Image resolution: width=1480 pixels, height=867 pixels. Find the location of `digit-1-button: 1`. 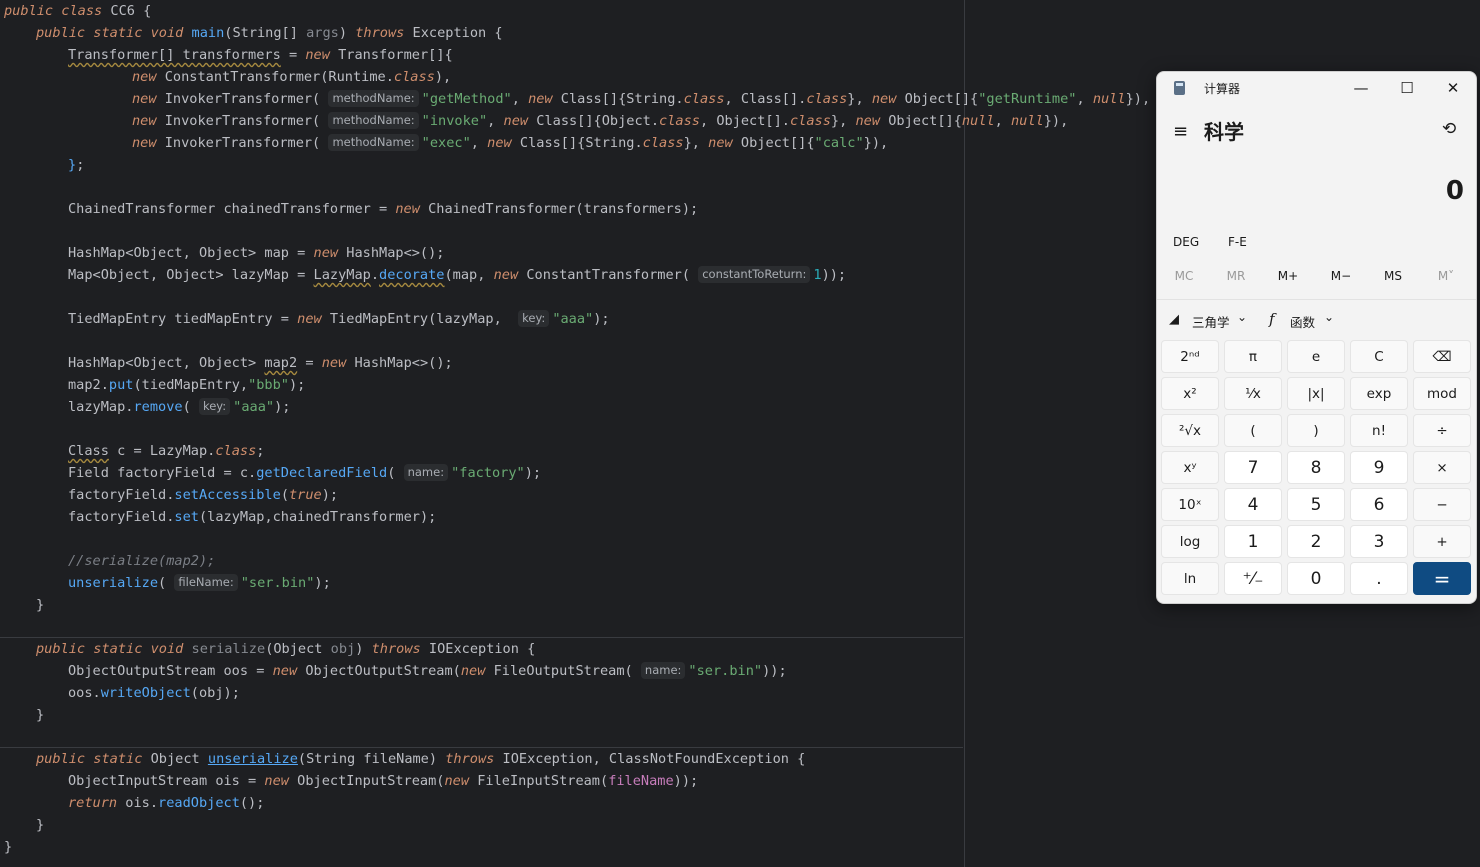

digit-1-button: 1 is located at coordinates (1253, 541).